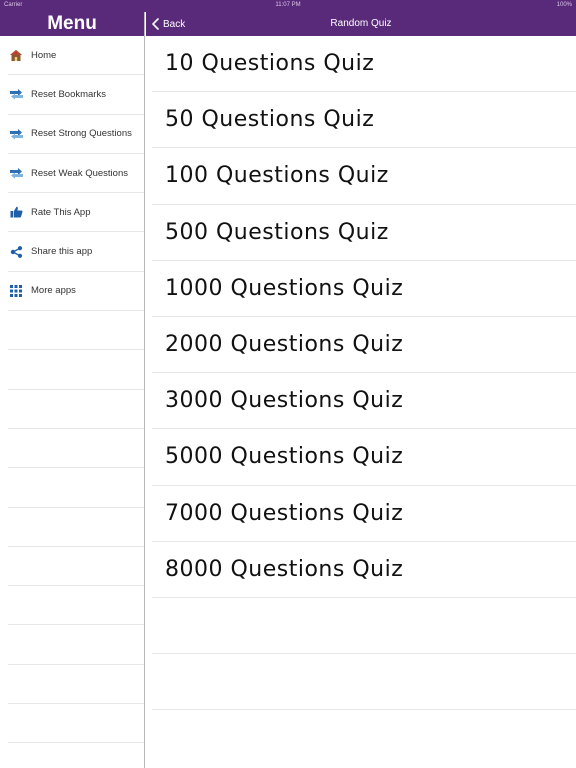  I want to click on clock: 11:07 PM, so click(288, 5).